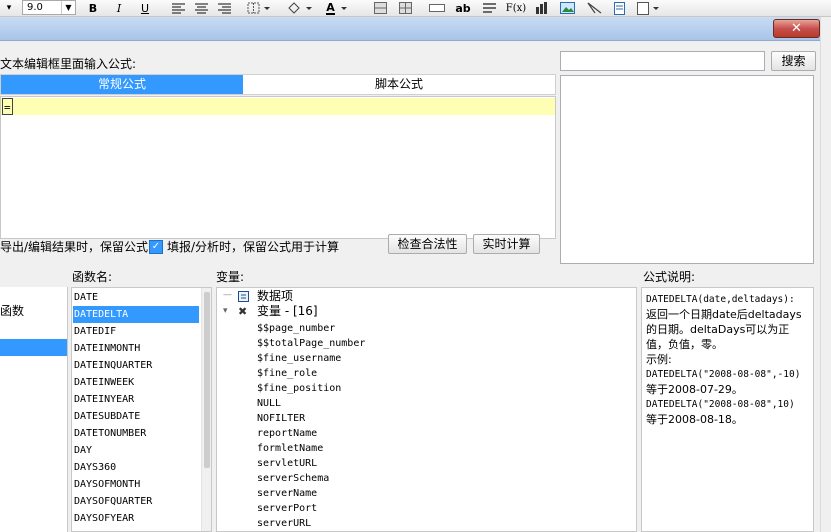 Image resolution: width=831 pixels, height=532 pixels. What do you see at coordinates (207, 380) in the screenshot?
I see `scroll-thumb` at bounding box center [207, 380].